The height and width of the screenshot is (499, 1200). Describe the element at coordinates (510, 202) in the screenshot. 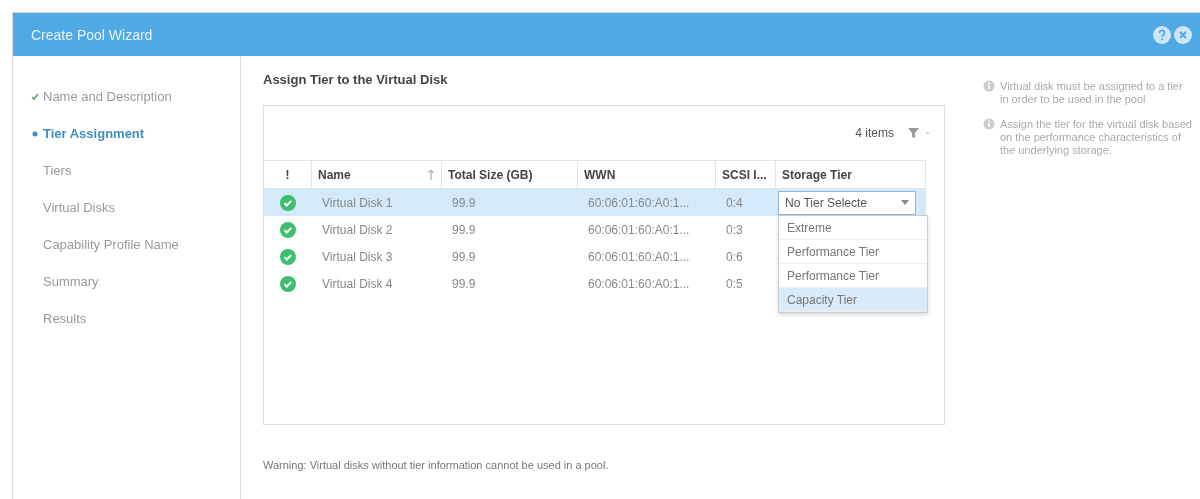

I see `table-cell: 99.9` at that location.